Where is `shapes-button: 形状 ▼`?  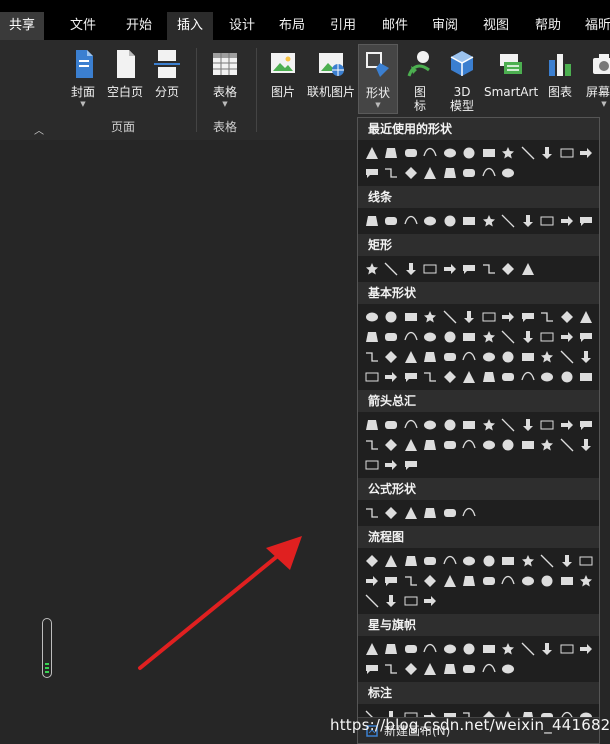 shapes-button: 形状 ▼ is located at coordinates (378, 79).